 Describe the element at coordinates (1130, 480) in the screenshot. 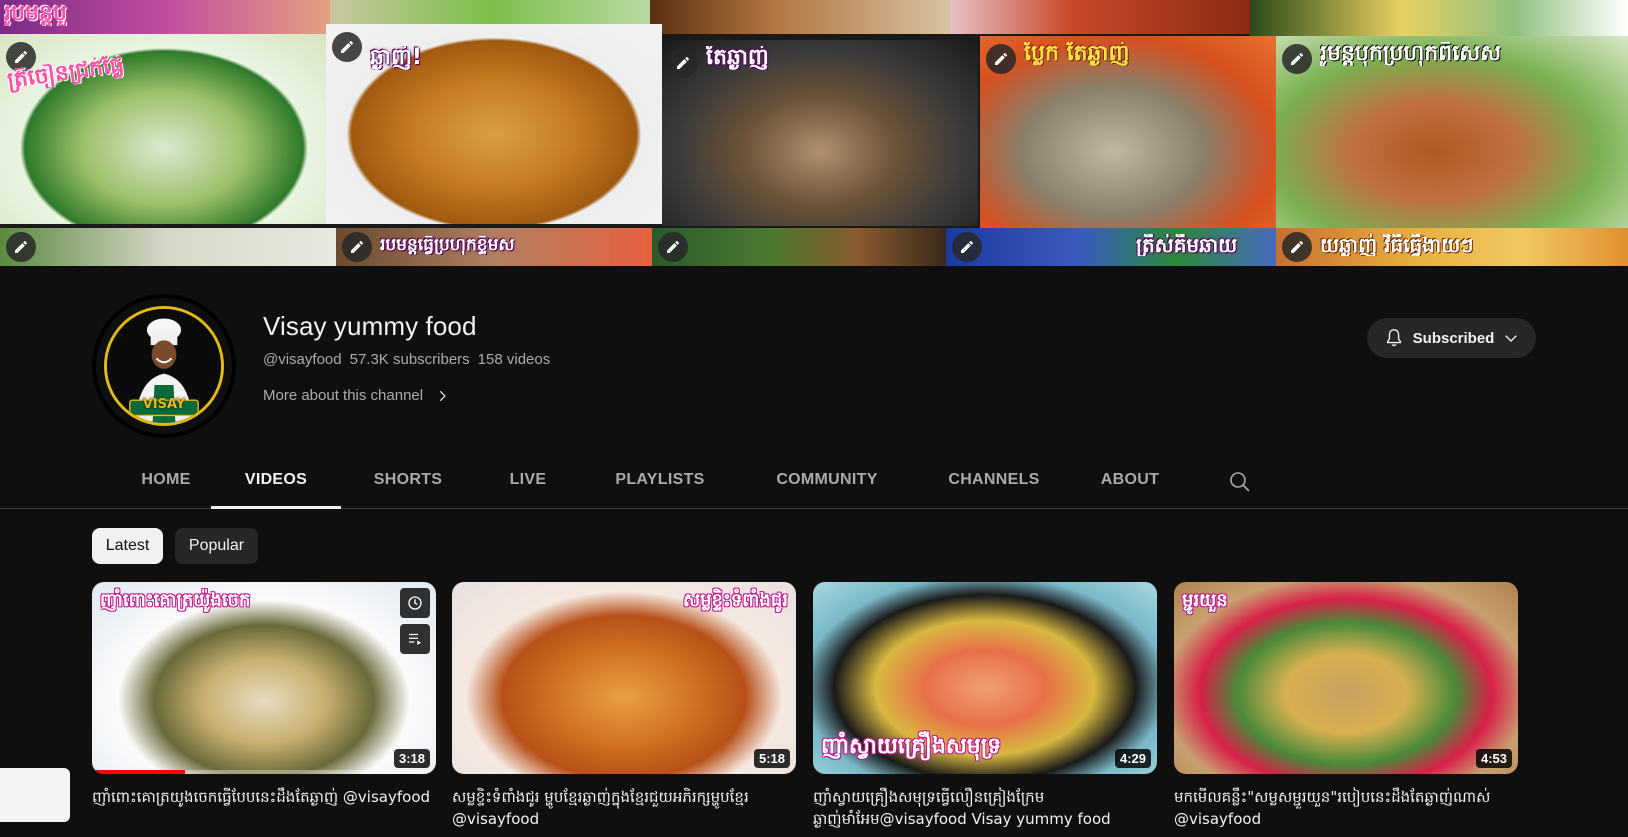

I see `tab-about: ABOUT` at that location.